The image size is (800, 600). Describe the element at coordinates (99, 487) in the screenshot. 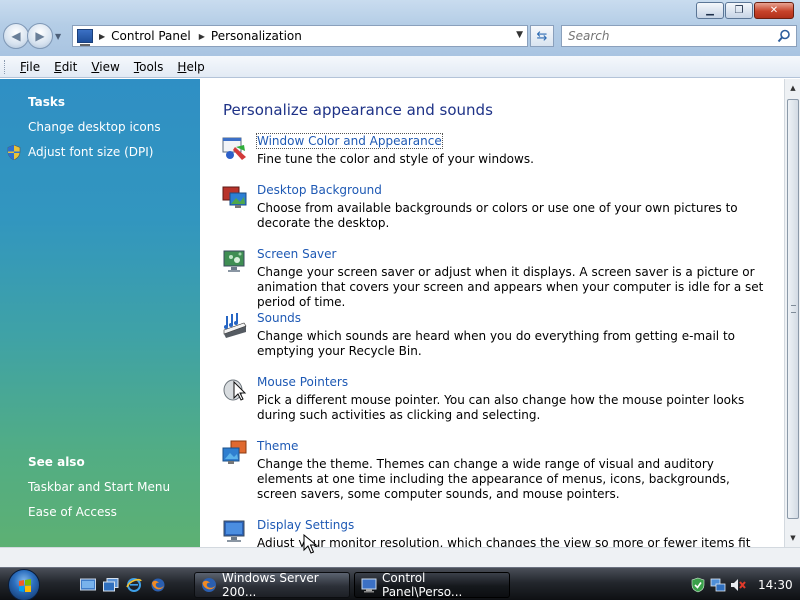

I see `see-also-taskbar-start-menu: Taskbar and Start Menu` at that location.